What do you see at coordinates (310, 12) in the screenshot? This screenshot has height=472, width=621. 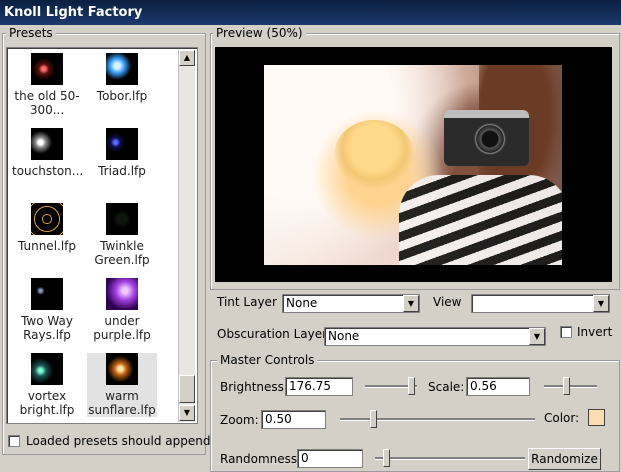 I see `window-title: Knoll Light Factory` at bounding box center [310, 12].